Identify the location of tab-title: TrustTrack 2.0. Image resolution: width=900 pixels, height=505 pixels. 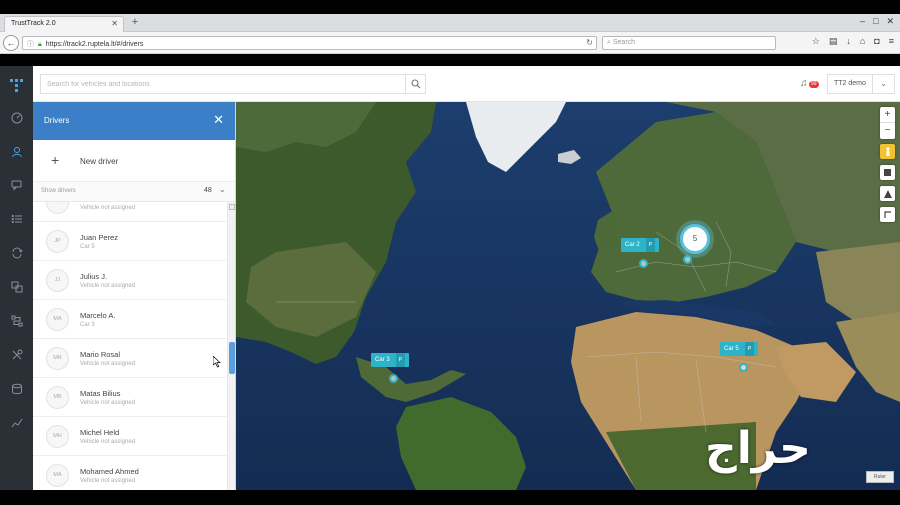
(33, 23).